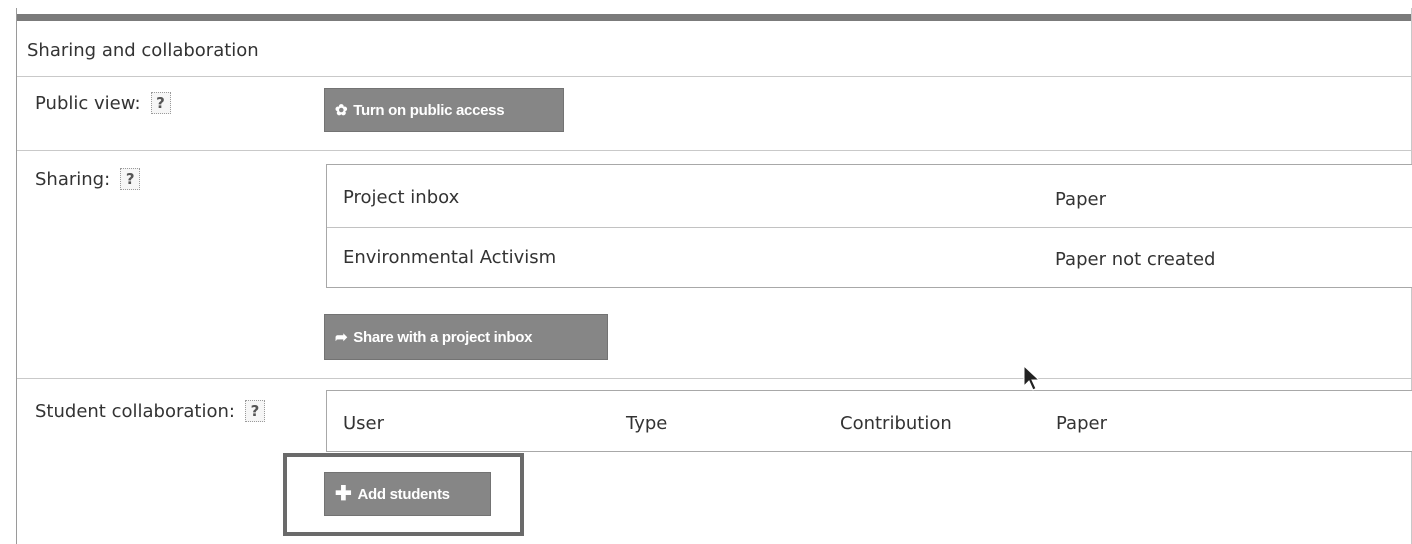  I want to click on turn-on-public-access-button: ✿ Turn on public access, so click(444, 110).